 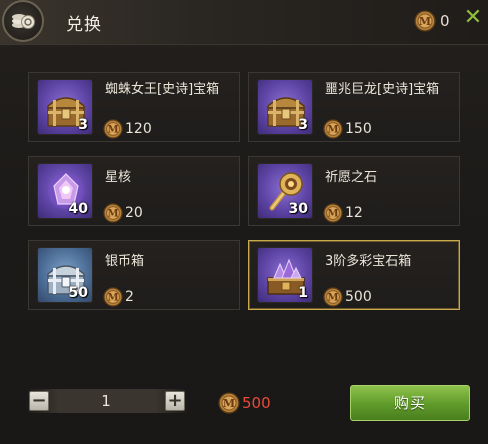 What do you see at coordinates (134, 213) in the screenshot?
I see `item-price: 20` at bounding box center [134, 213].